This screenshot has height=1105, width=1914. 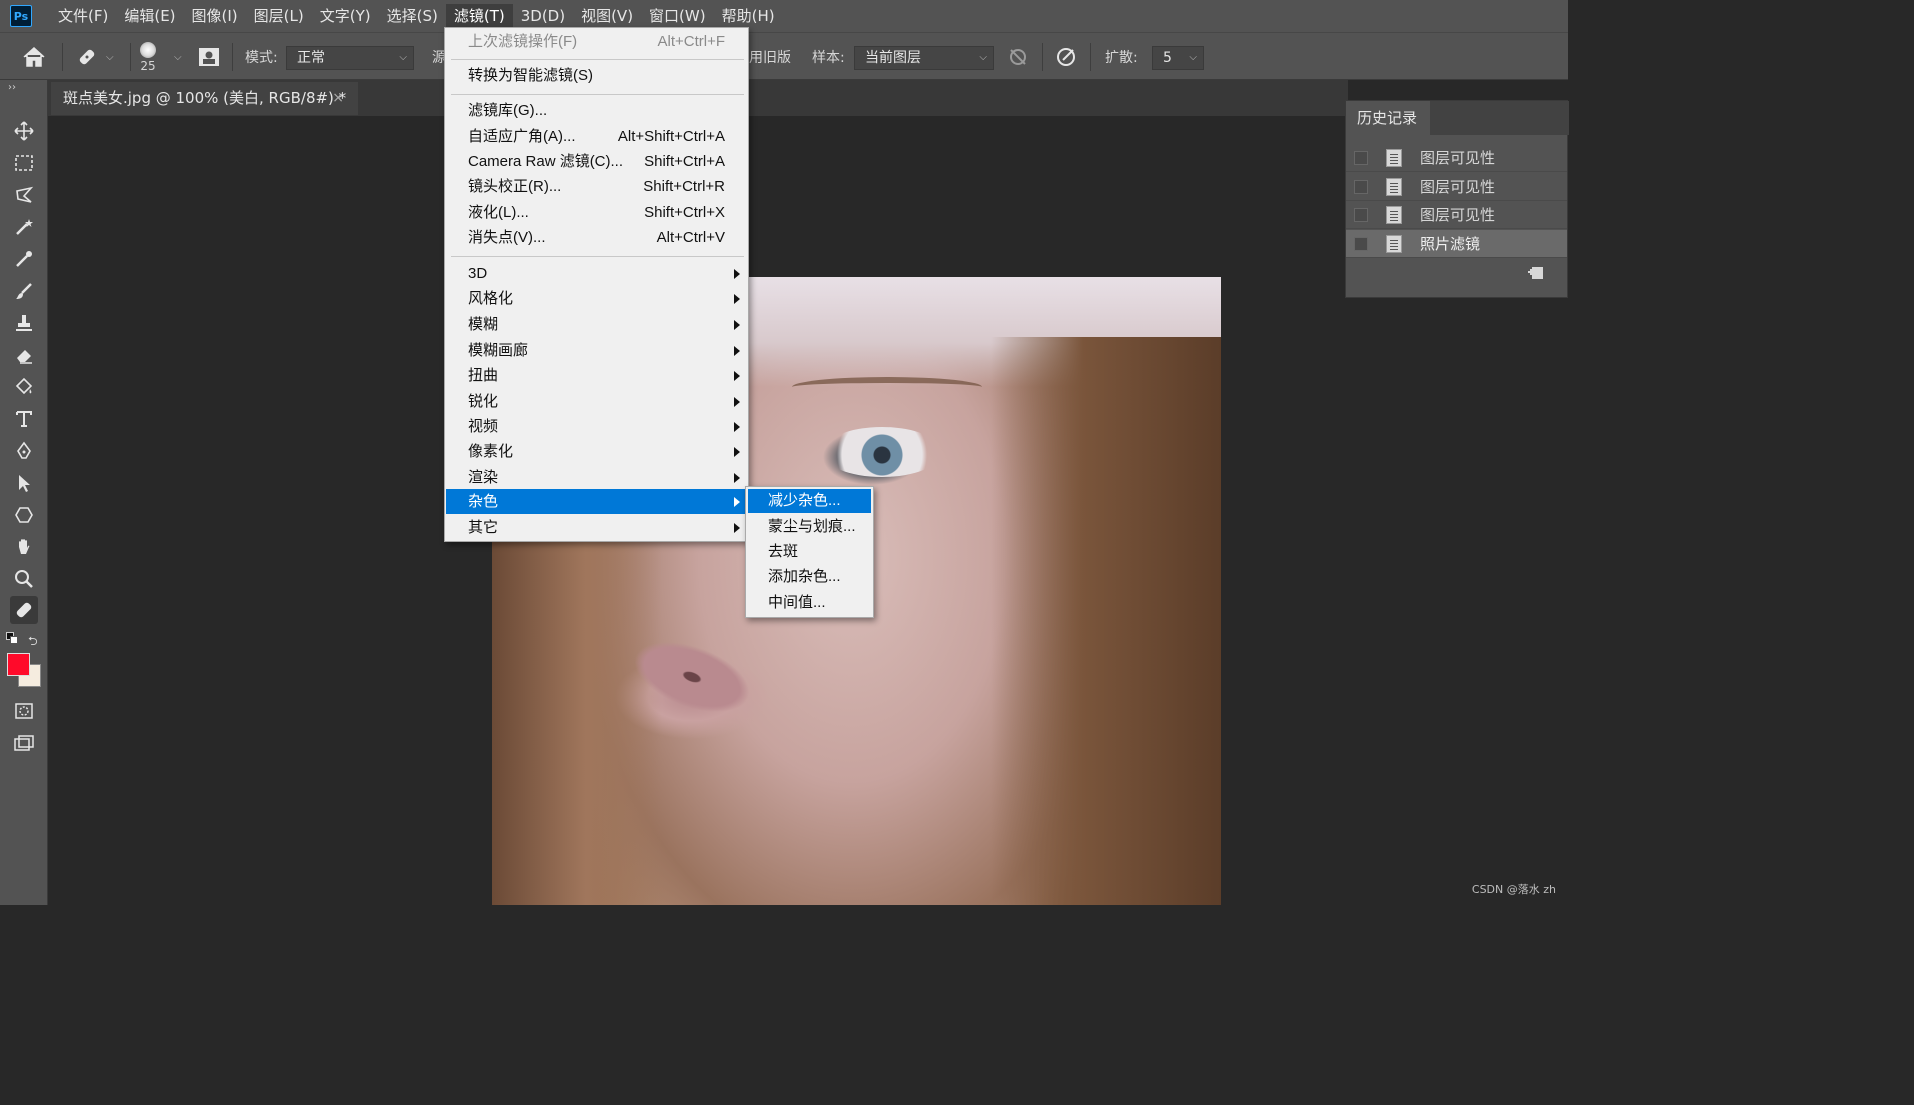 What do you see at coordinates (1513, 889) in the screenshot?
I see `watermark: CSDN @落水 zh` at bounding box center [1513, 889].